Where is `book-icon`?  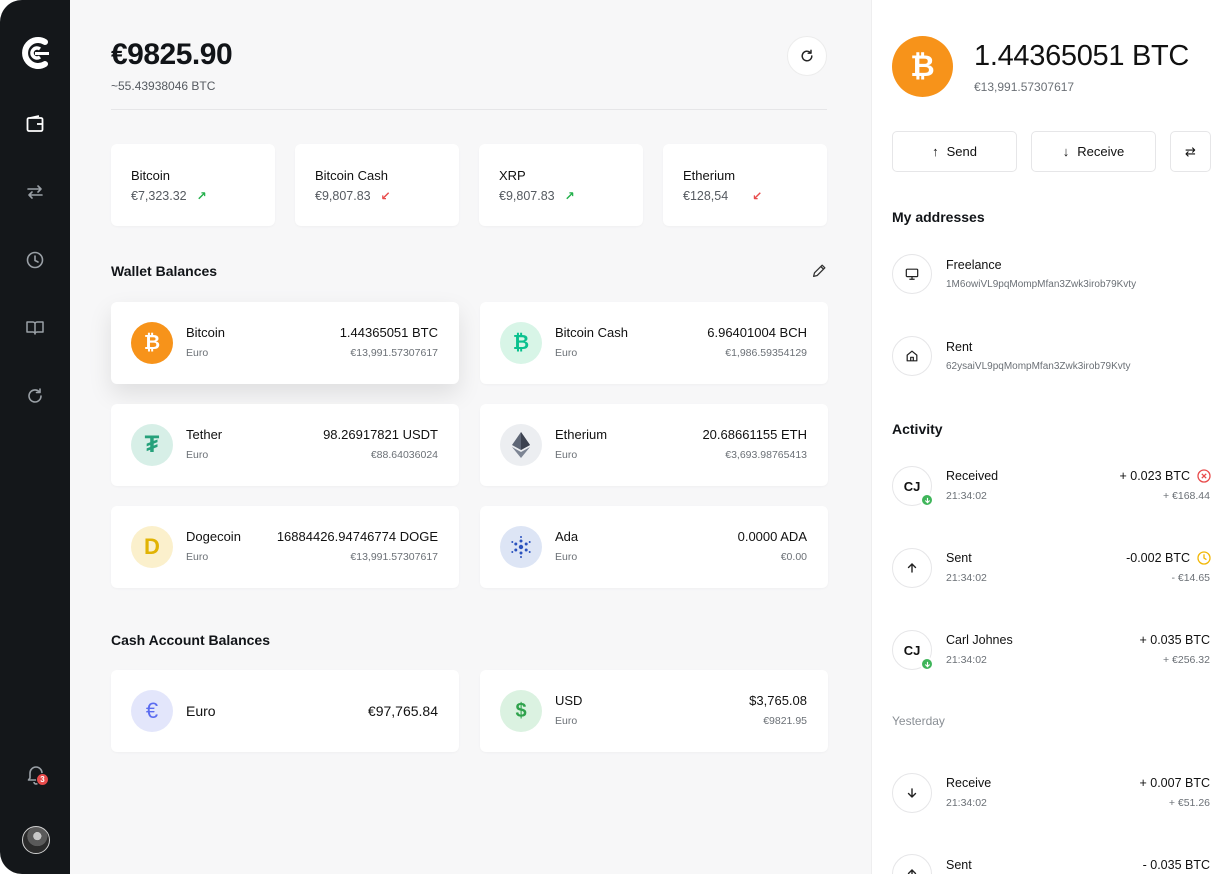
book-icon is located at coordinates (35, 328).